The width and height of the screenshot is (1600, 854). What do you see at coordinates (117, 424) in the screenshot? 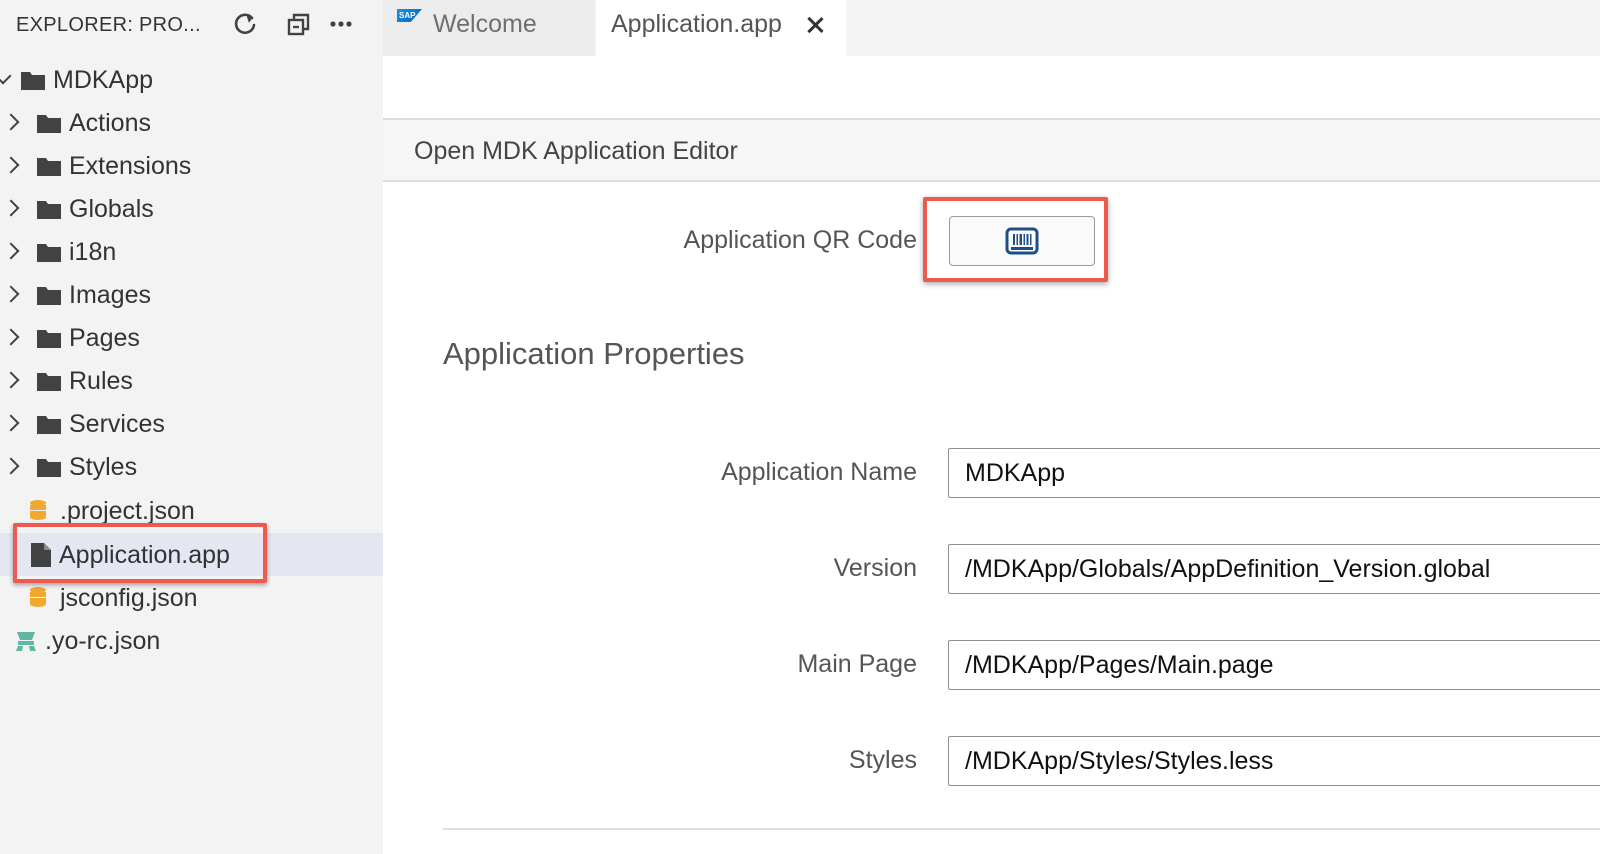
I see `tree-label: Services` at bounding box center [117, 424].